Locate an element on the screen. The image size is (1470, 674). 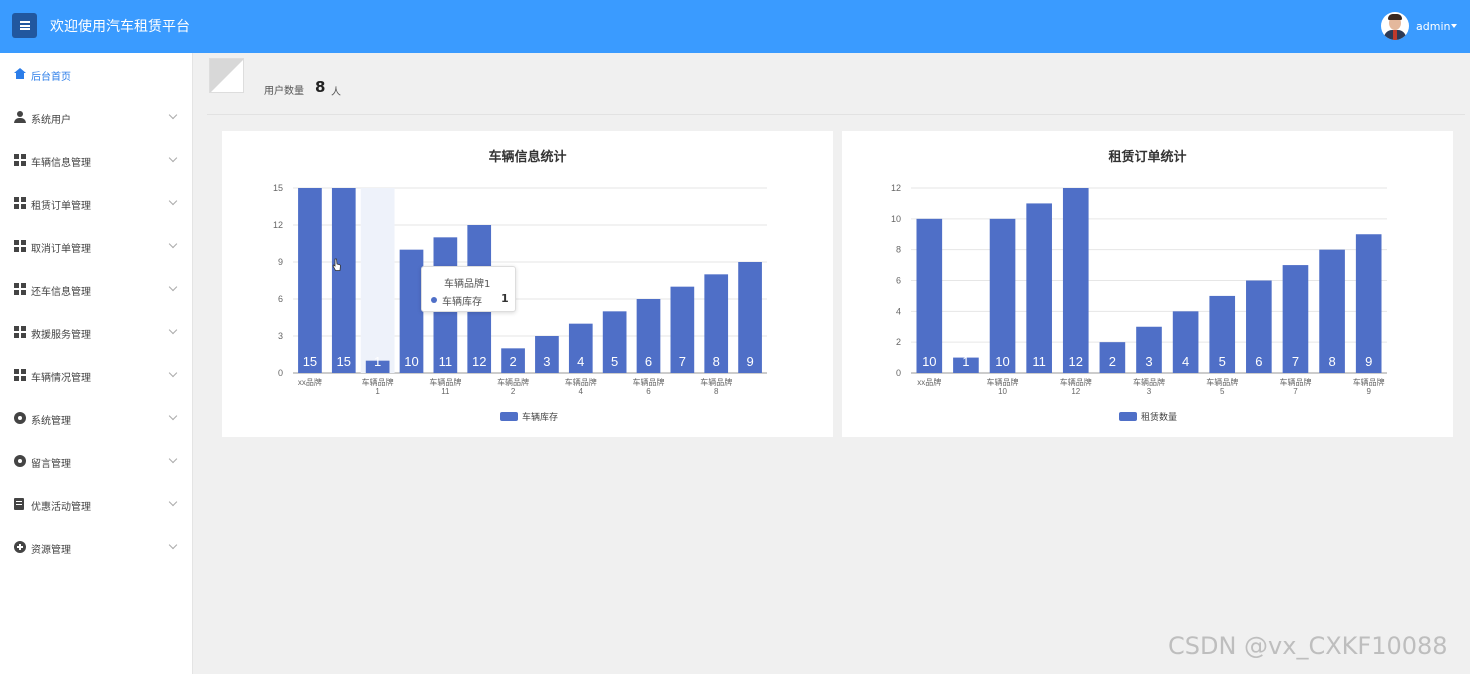
sidebar-item-home: 后台首页 is located at coordinates (96, 74).